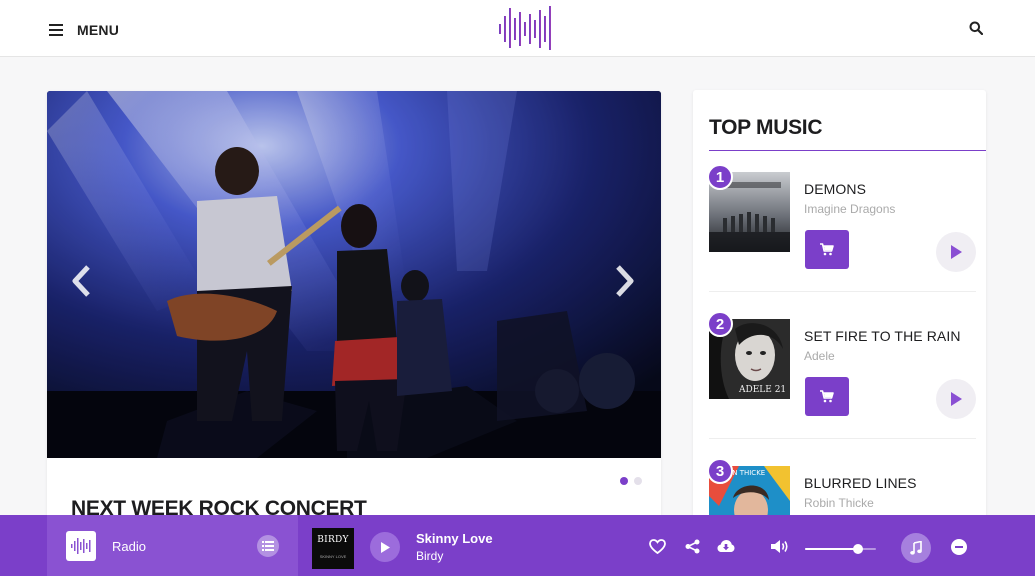 The width and height of the screenshot is (1035, 576). What do you see at coordinates (172, 545) in the screenshot?
I see `radio-section: Radio` at bounding box center [172, 545].